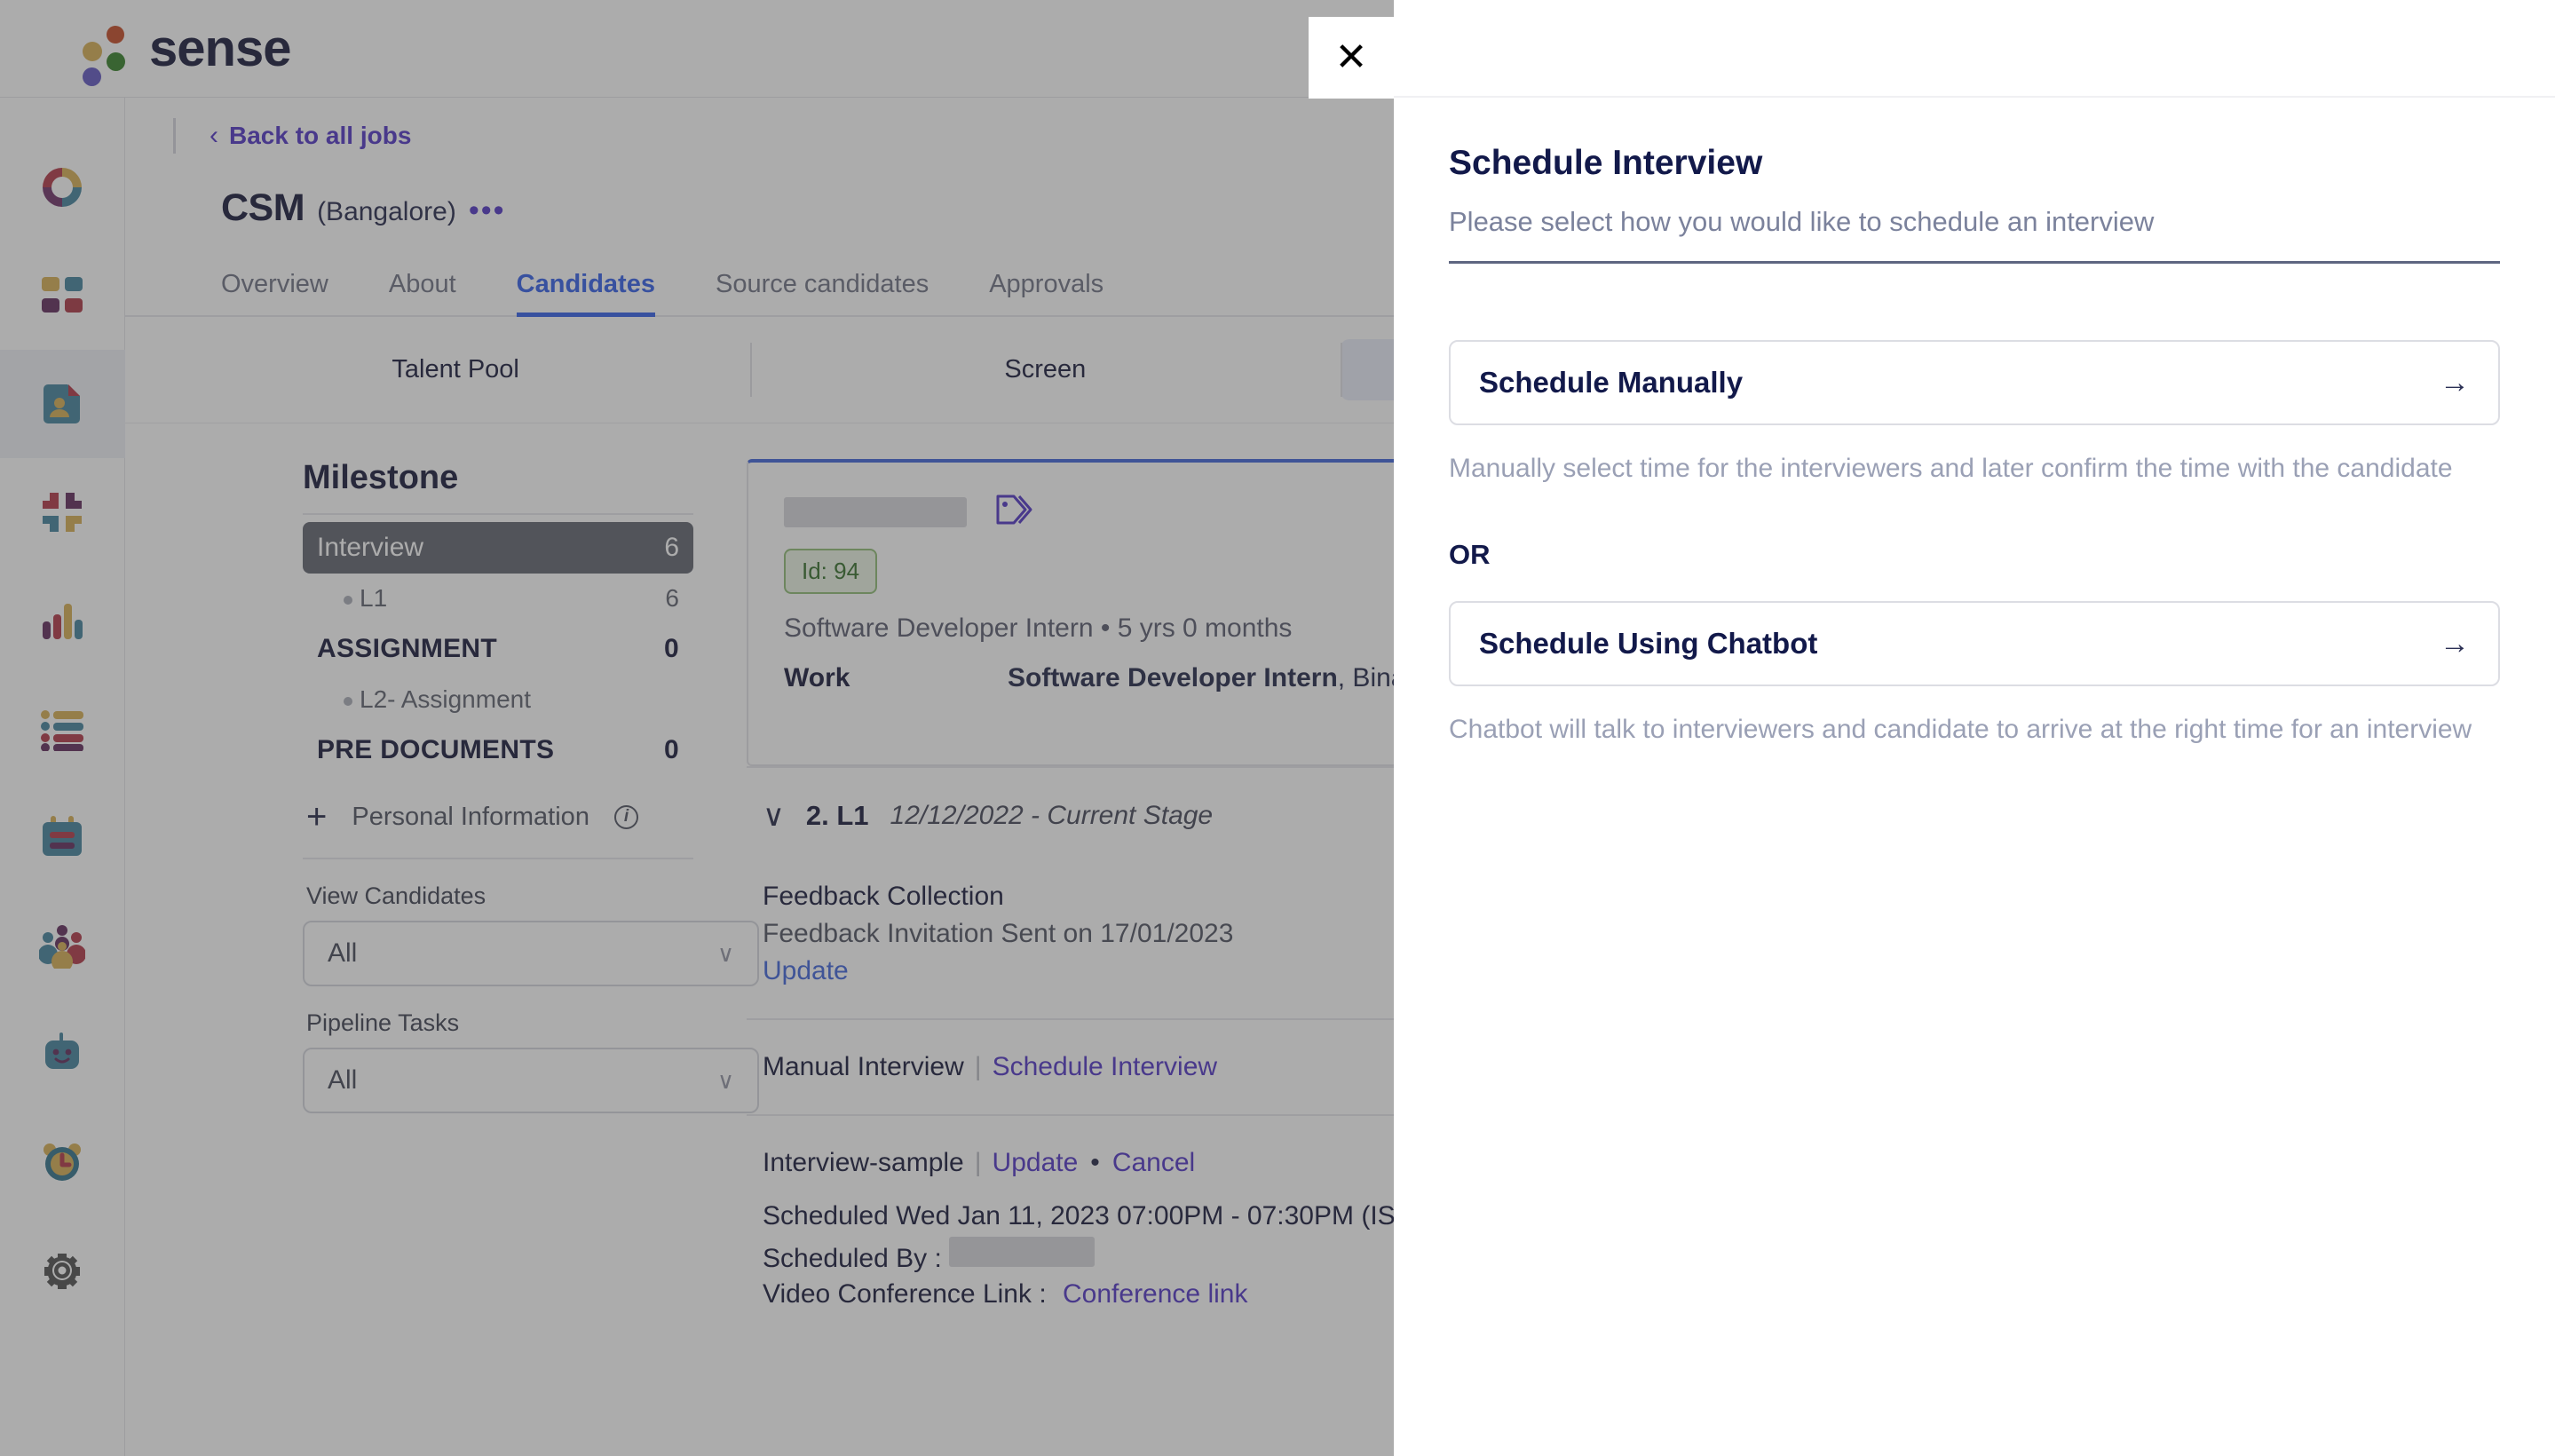  I want to click on info-icon: i, so click(625, 816).